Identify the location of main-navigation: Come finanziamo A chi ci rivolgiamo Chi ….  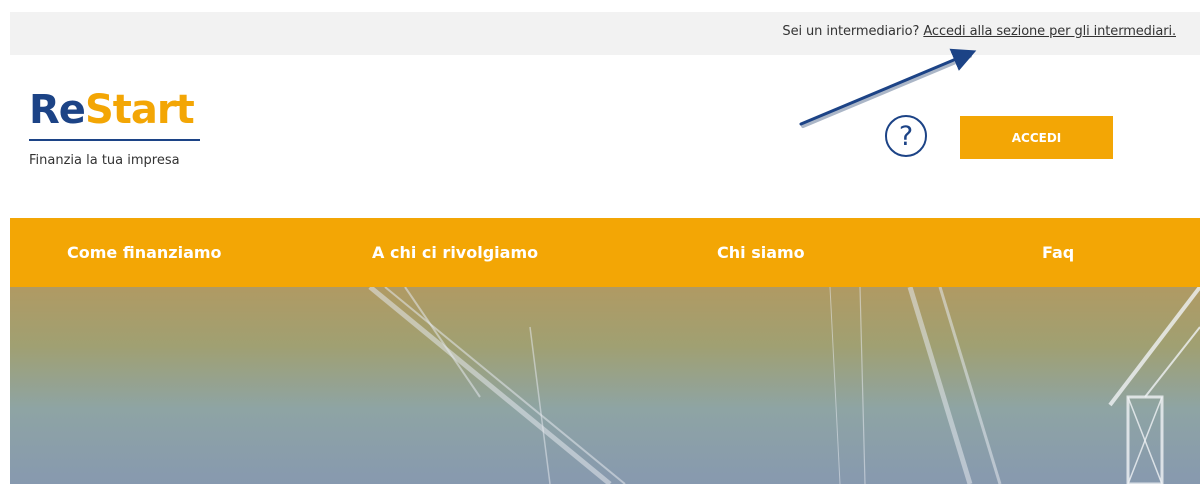
(605, 252).